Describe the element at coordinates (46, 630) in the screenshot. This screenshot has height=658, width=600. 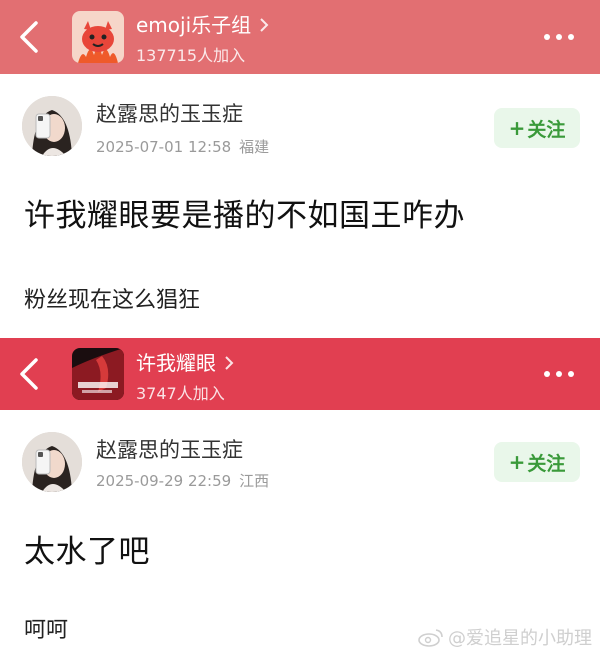
I see `post-body: 呵呵` at that location.